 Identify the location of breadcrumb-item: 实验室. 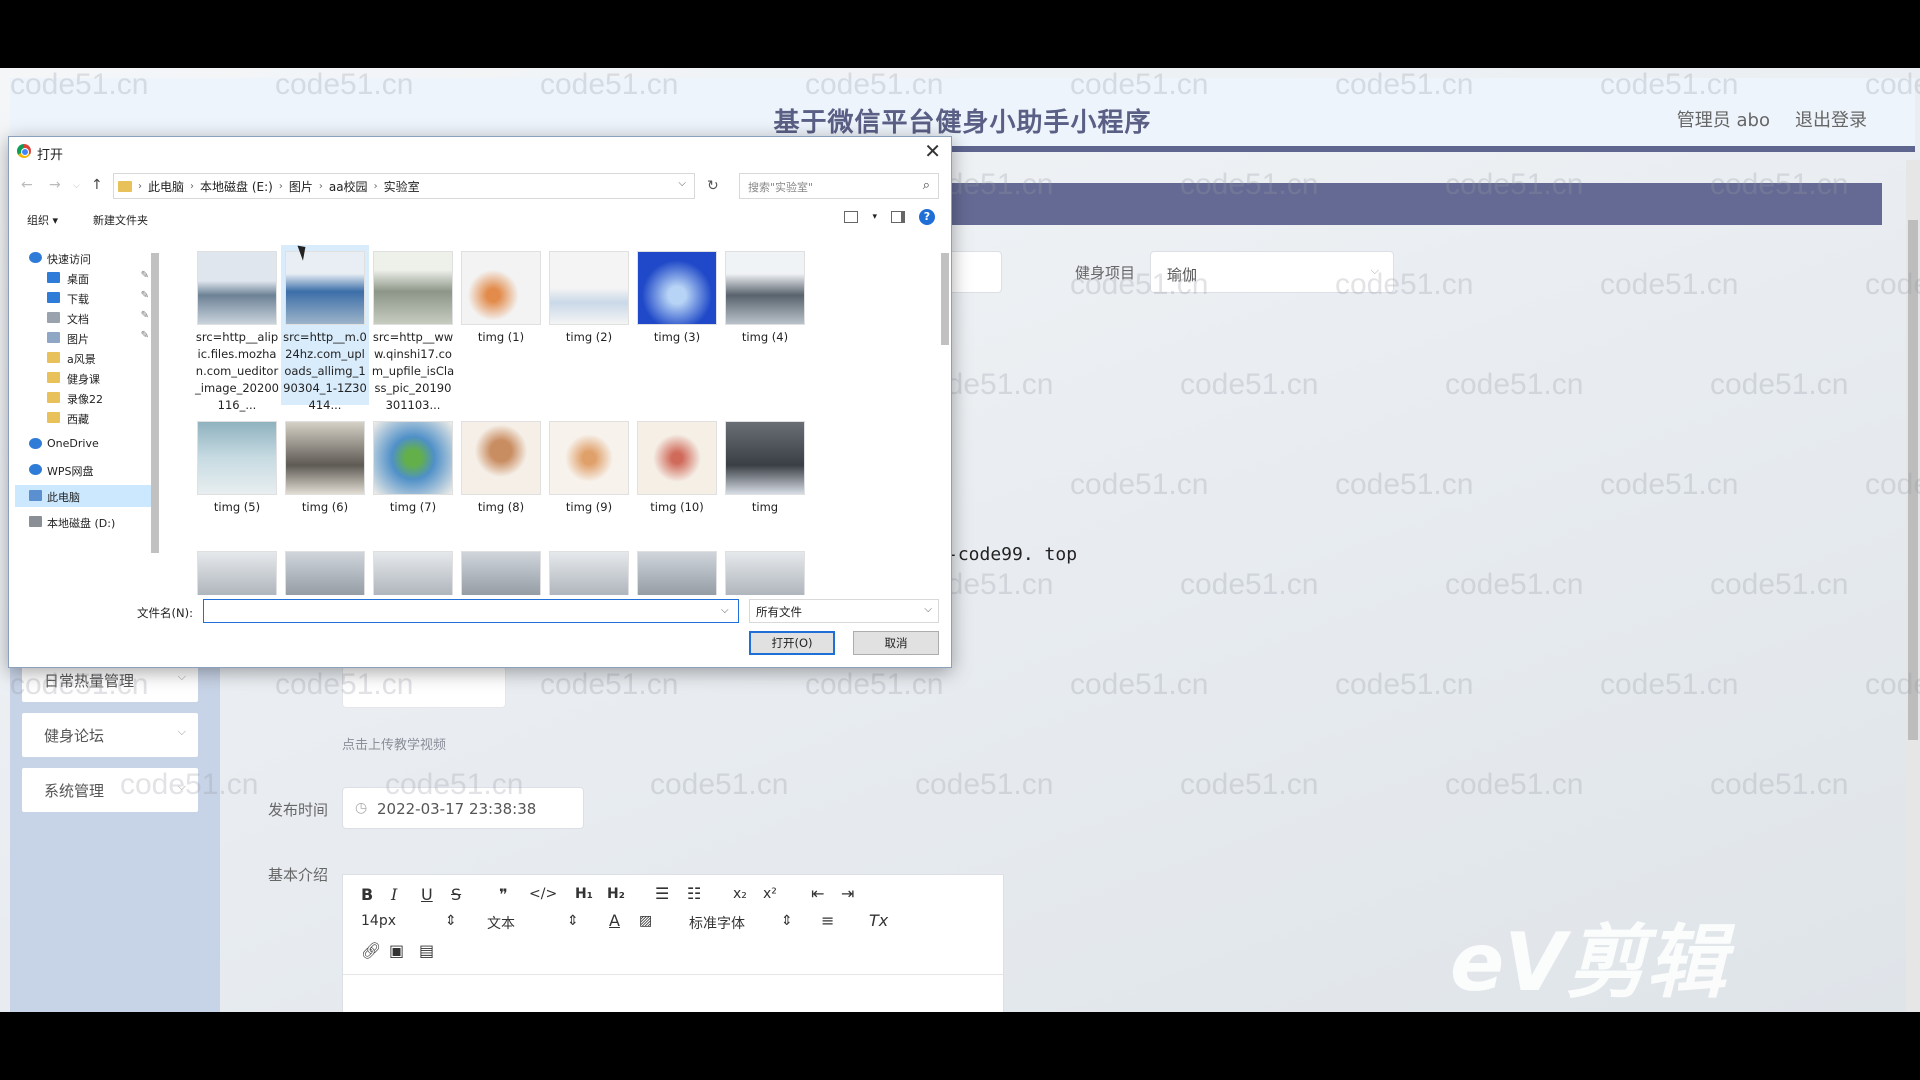
(402, 186).